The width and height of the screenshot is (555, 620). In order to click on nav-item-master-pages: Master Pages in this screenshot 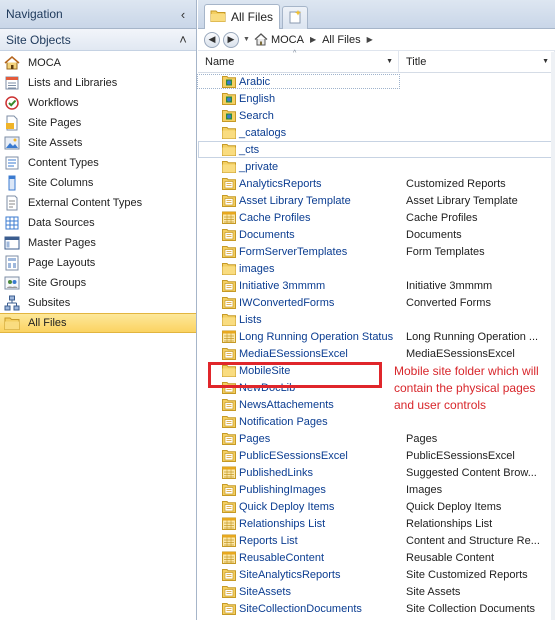, I will do `click(98, 243)`.